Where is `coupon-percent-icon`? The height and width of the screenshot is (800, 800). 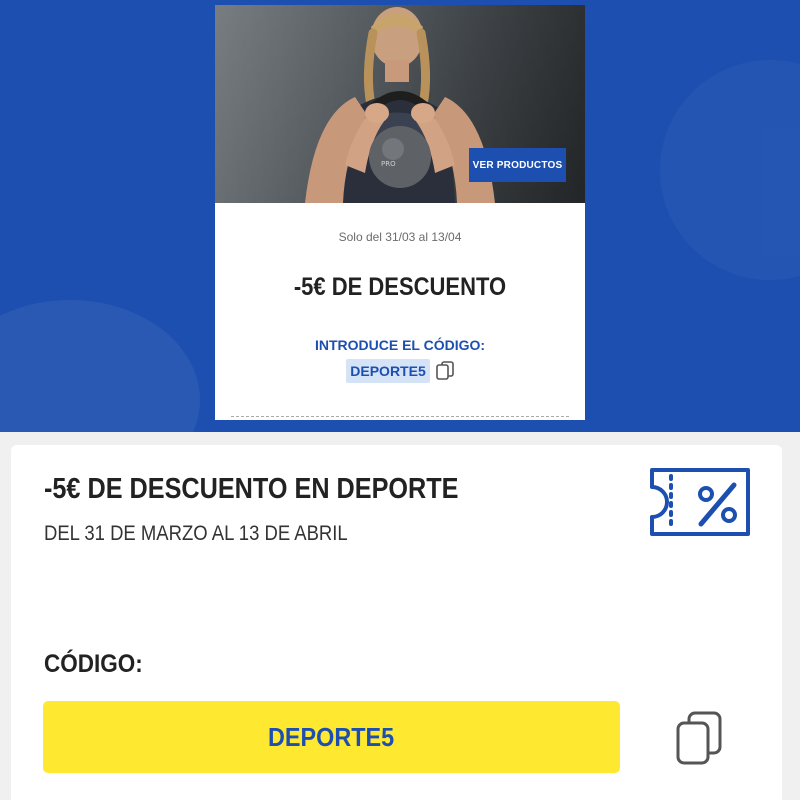
coupon-percent-icon is located at coordinates (700, 502).